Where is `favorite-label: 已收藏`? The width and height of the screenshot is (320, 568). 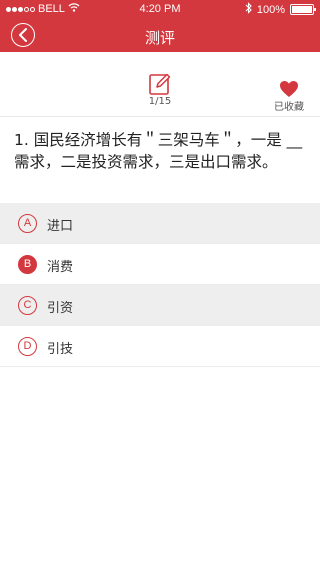 favorite-label: 已收藏 is located at coordinates (289, 107).